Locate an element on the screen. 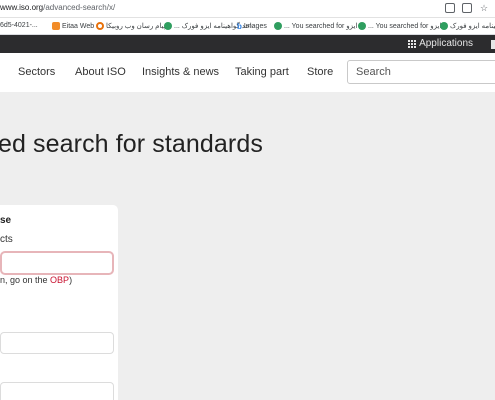 Image resolution: width=495 pixels, height=400 pixels. apps-grid-icon is located at coordinates (412, 43).